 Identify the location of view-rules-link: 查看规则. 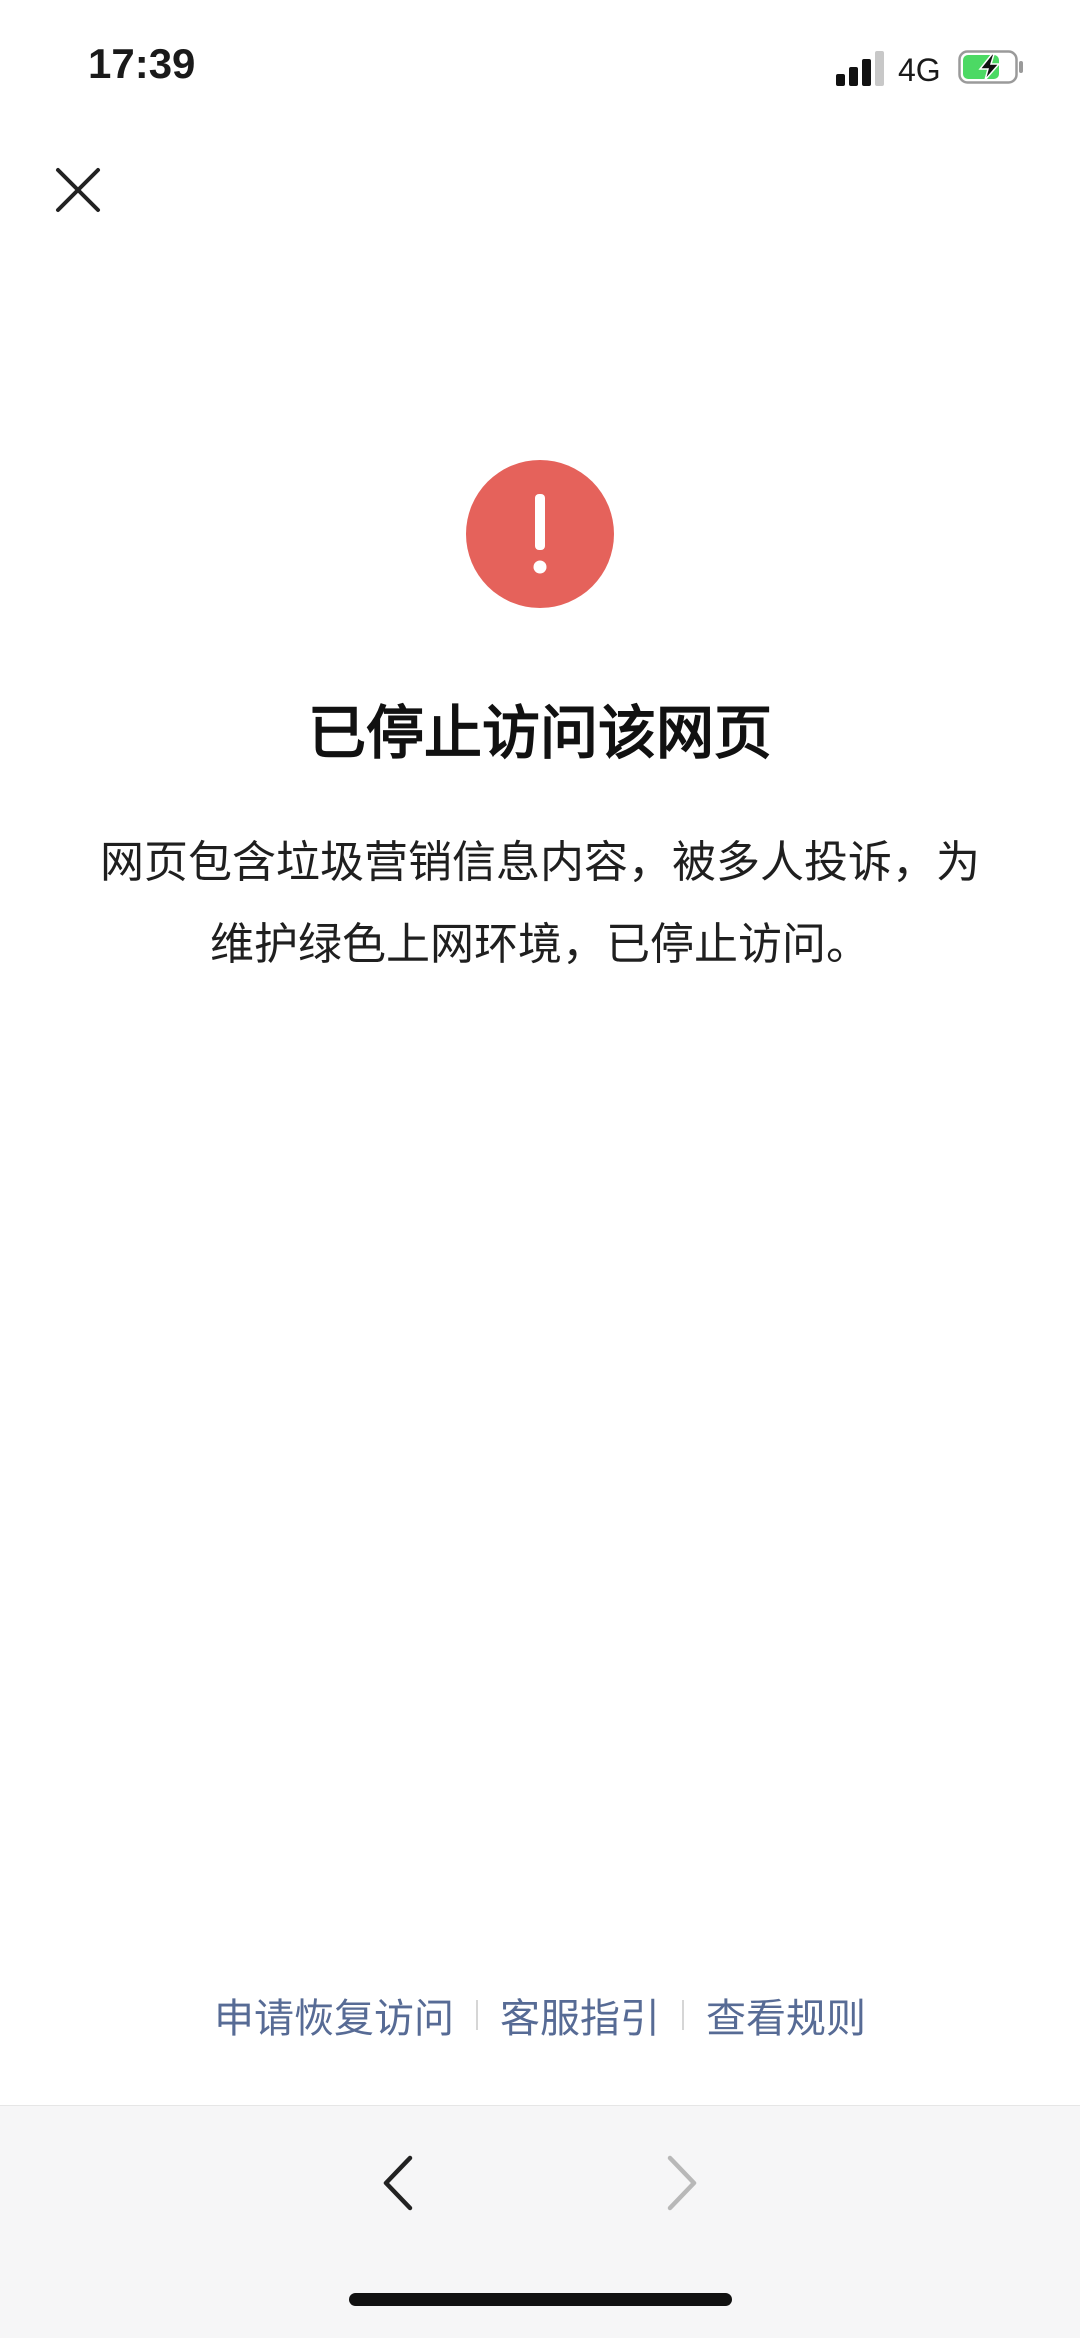
(786, 2015).